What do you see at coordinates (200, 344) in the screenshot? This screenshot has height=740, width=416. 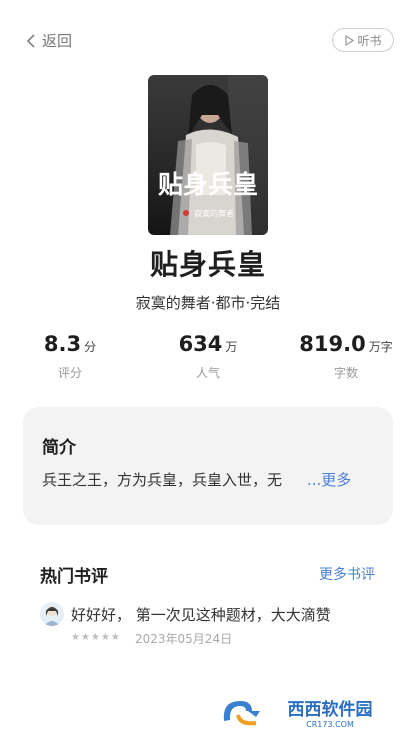 I see `stat-value: 634` at bounding box center [200, 344].